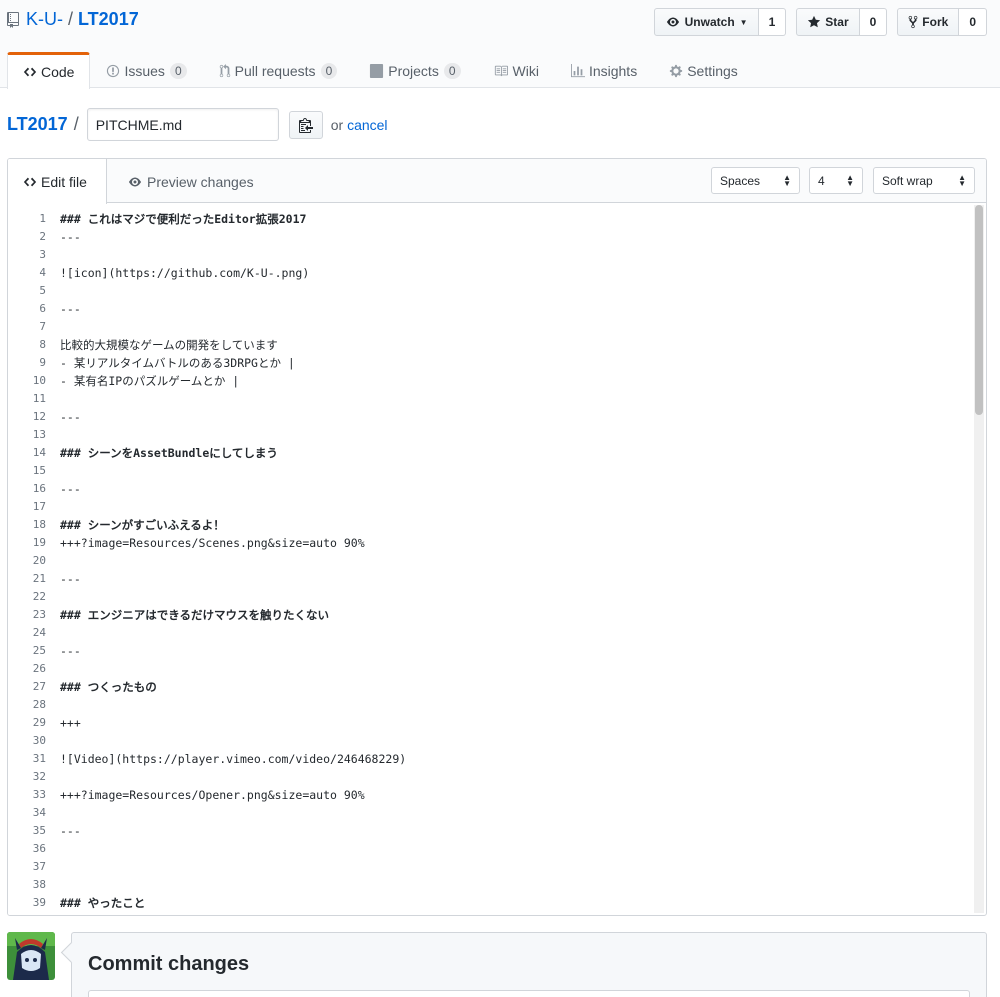  What do you see at coordinates (491, 687) in the screenshot?
I see `code-line: 27 ### つくったもの` at bounding box center [491, 687].